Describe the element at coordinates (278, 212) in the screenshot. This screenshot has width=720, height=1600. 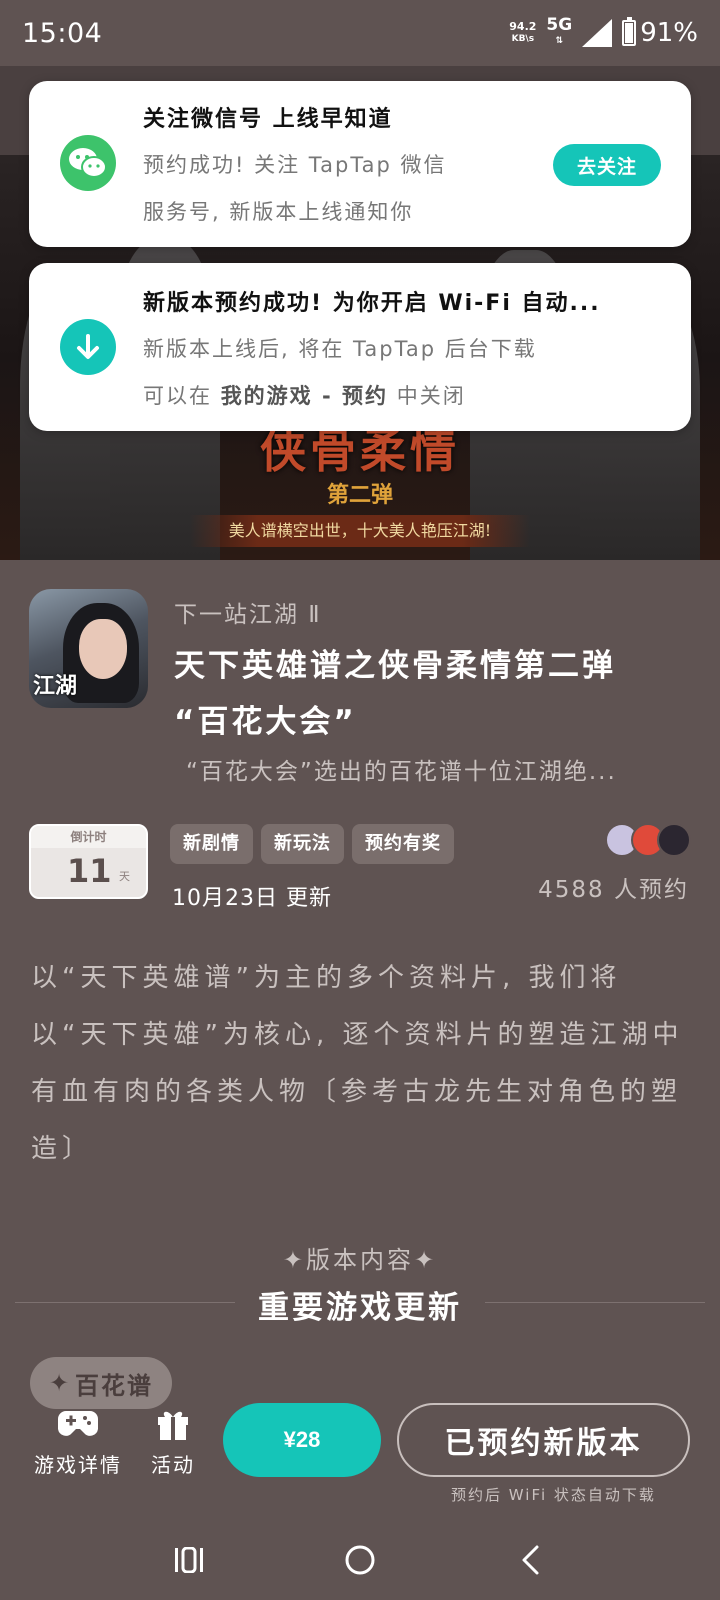
I see `notification-text: 服务号, 新版本上线通知你` at that location.